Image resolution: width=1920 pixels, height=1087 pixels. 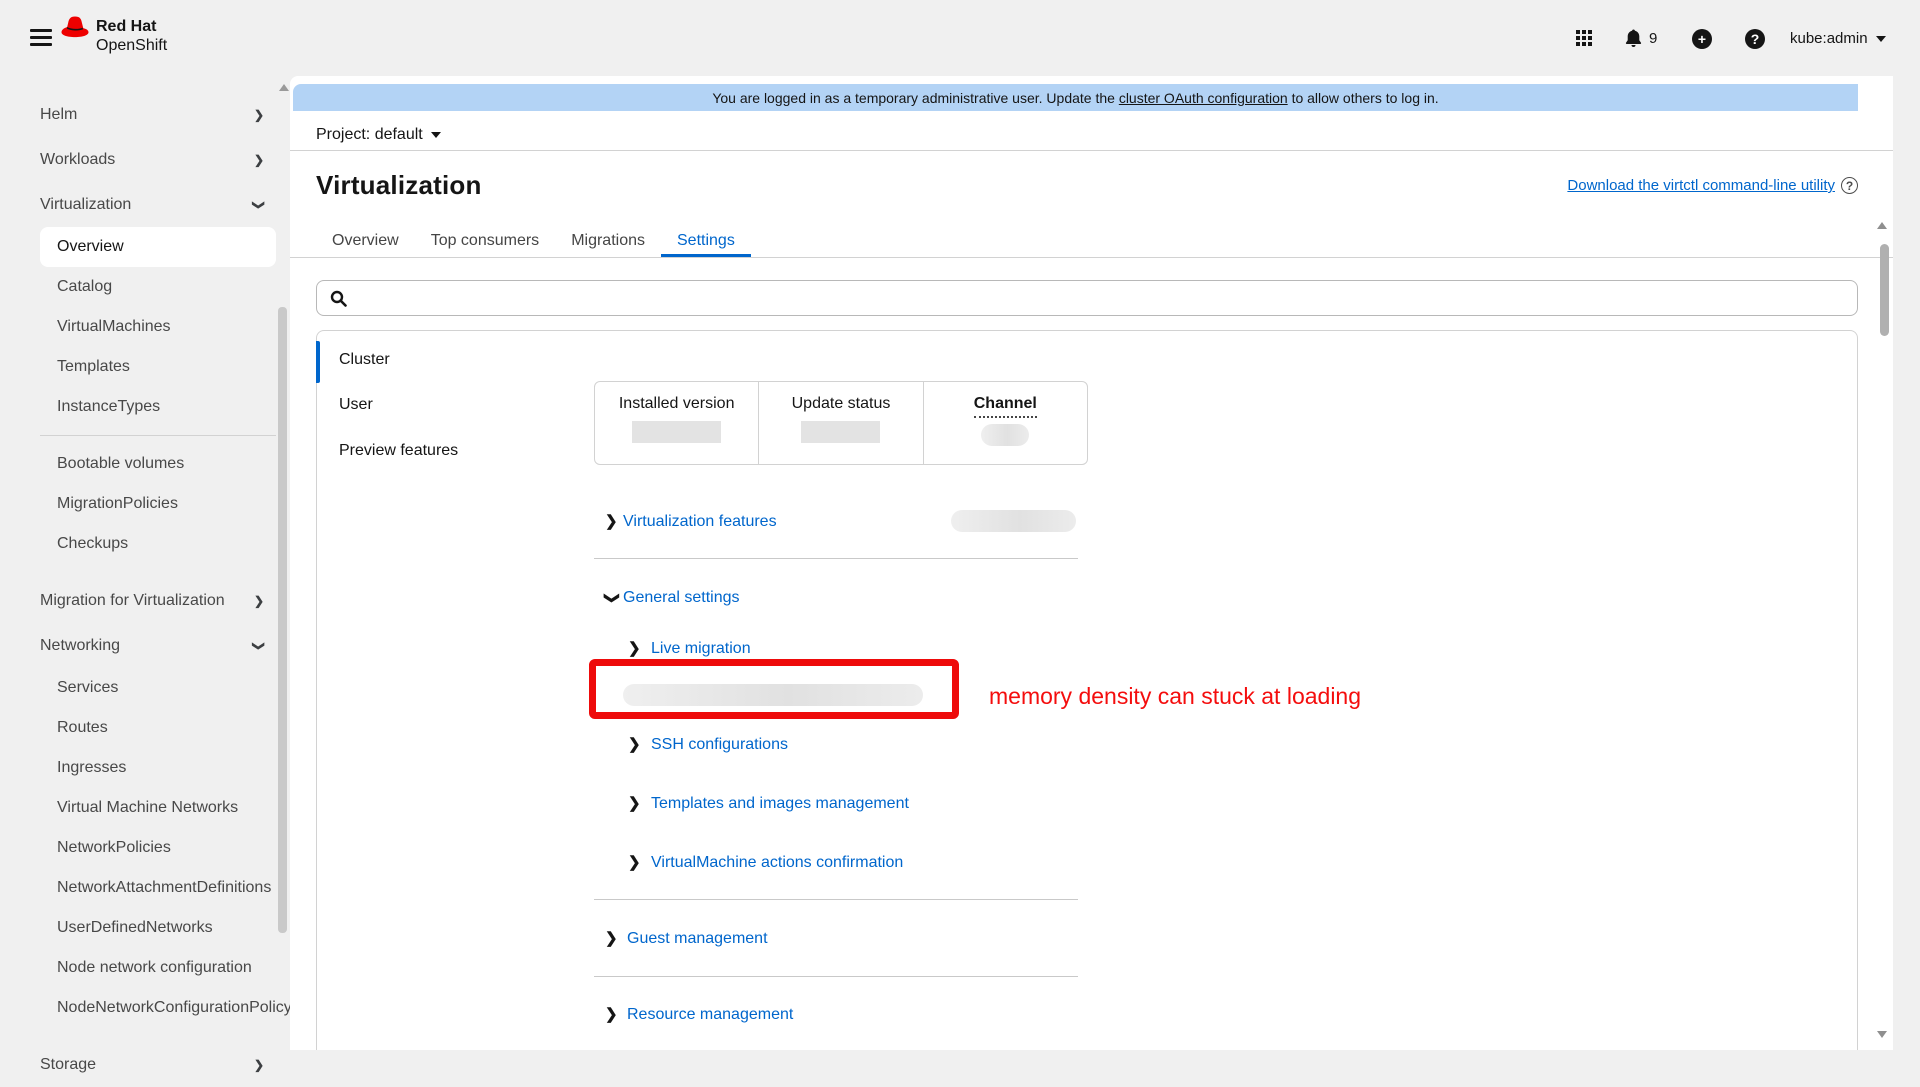 I want to click on version-summary-box: Installed version Update status Channel, so click(x=841, y=423).